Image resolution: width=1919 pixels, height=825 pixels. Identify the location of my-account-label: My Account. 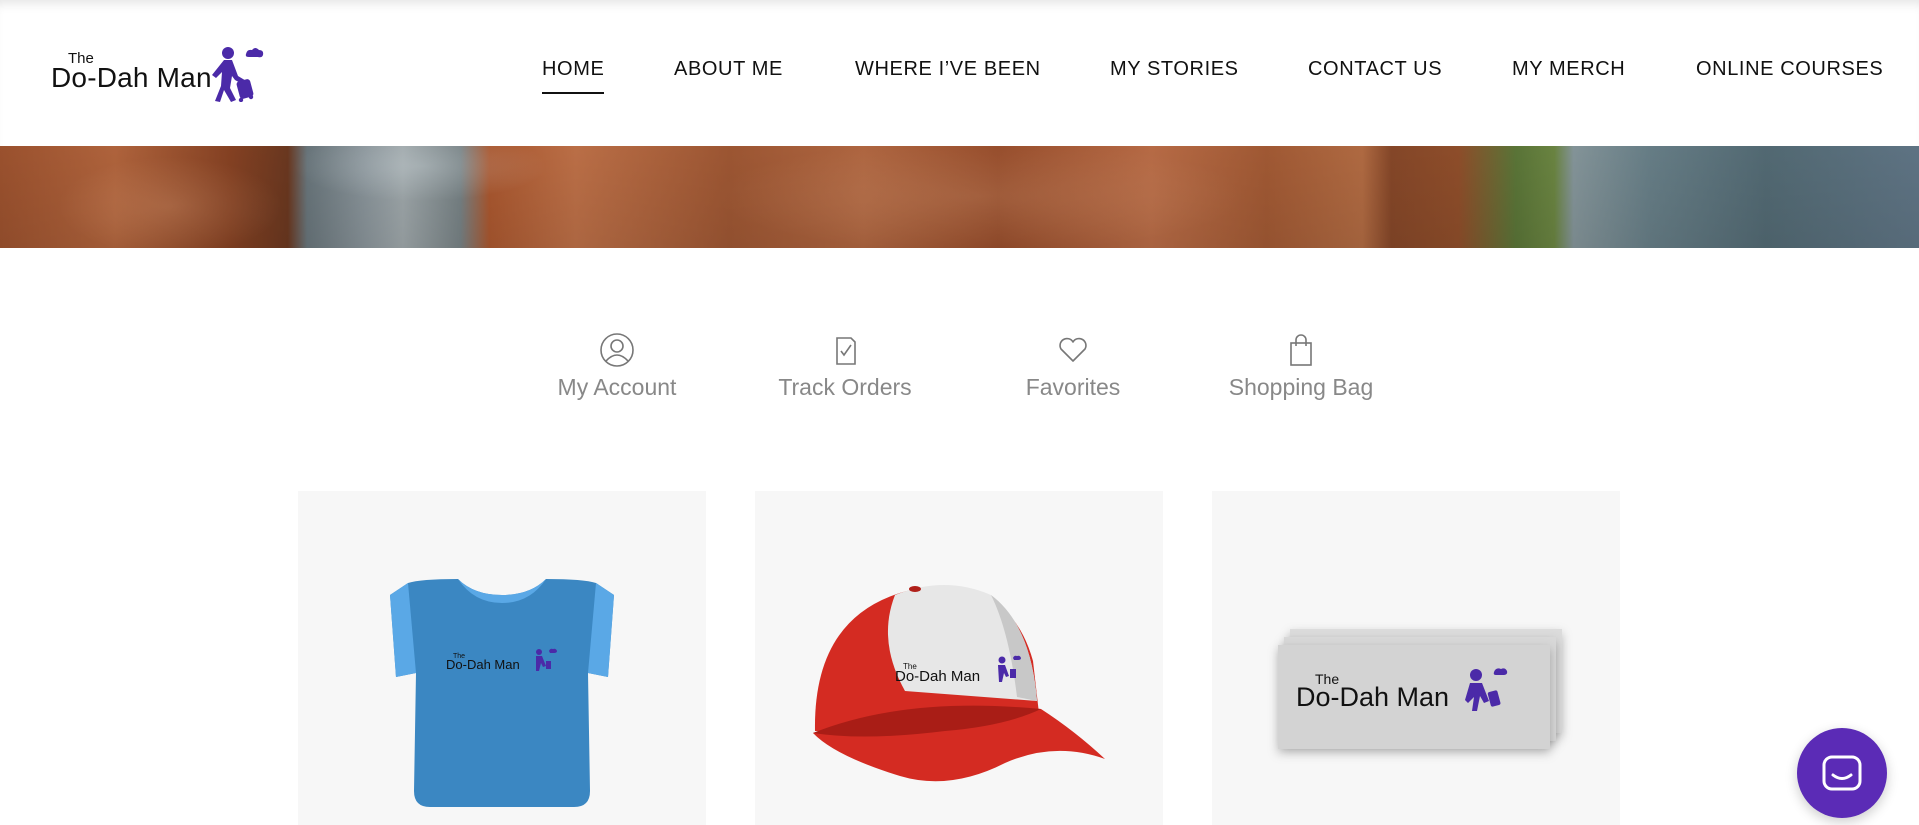
(617, 387).